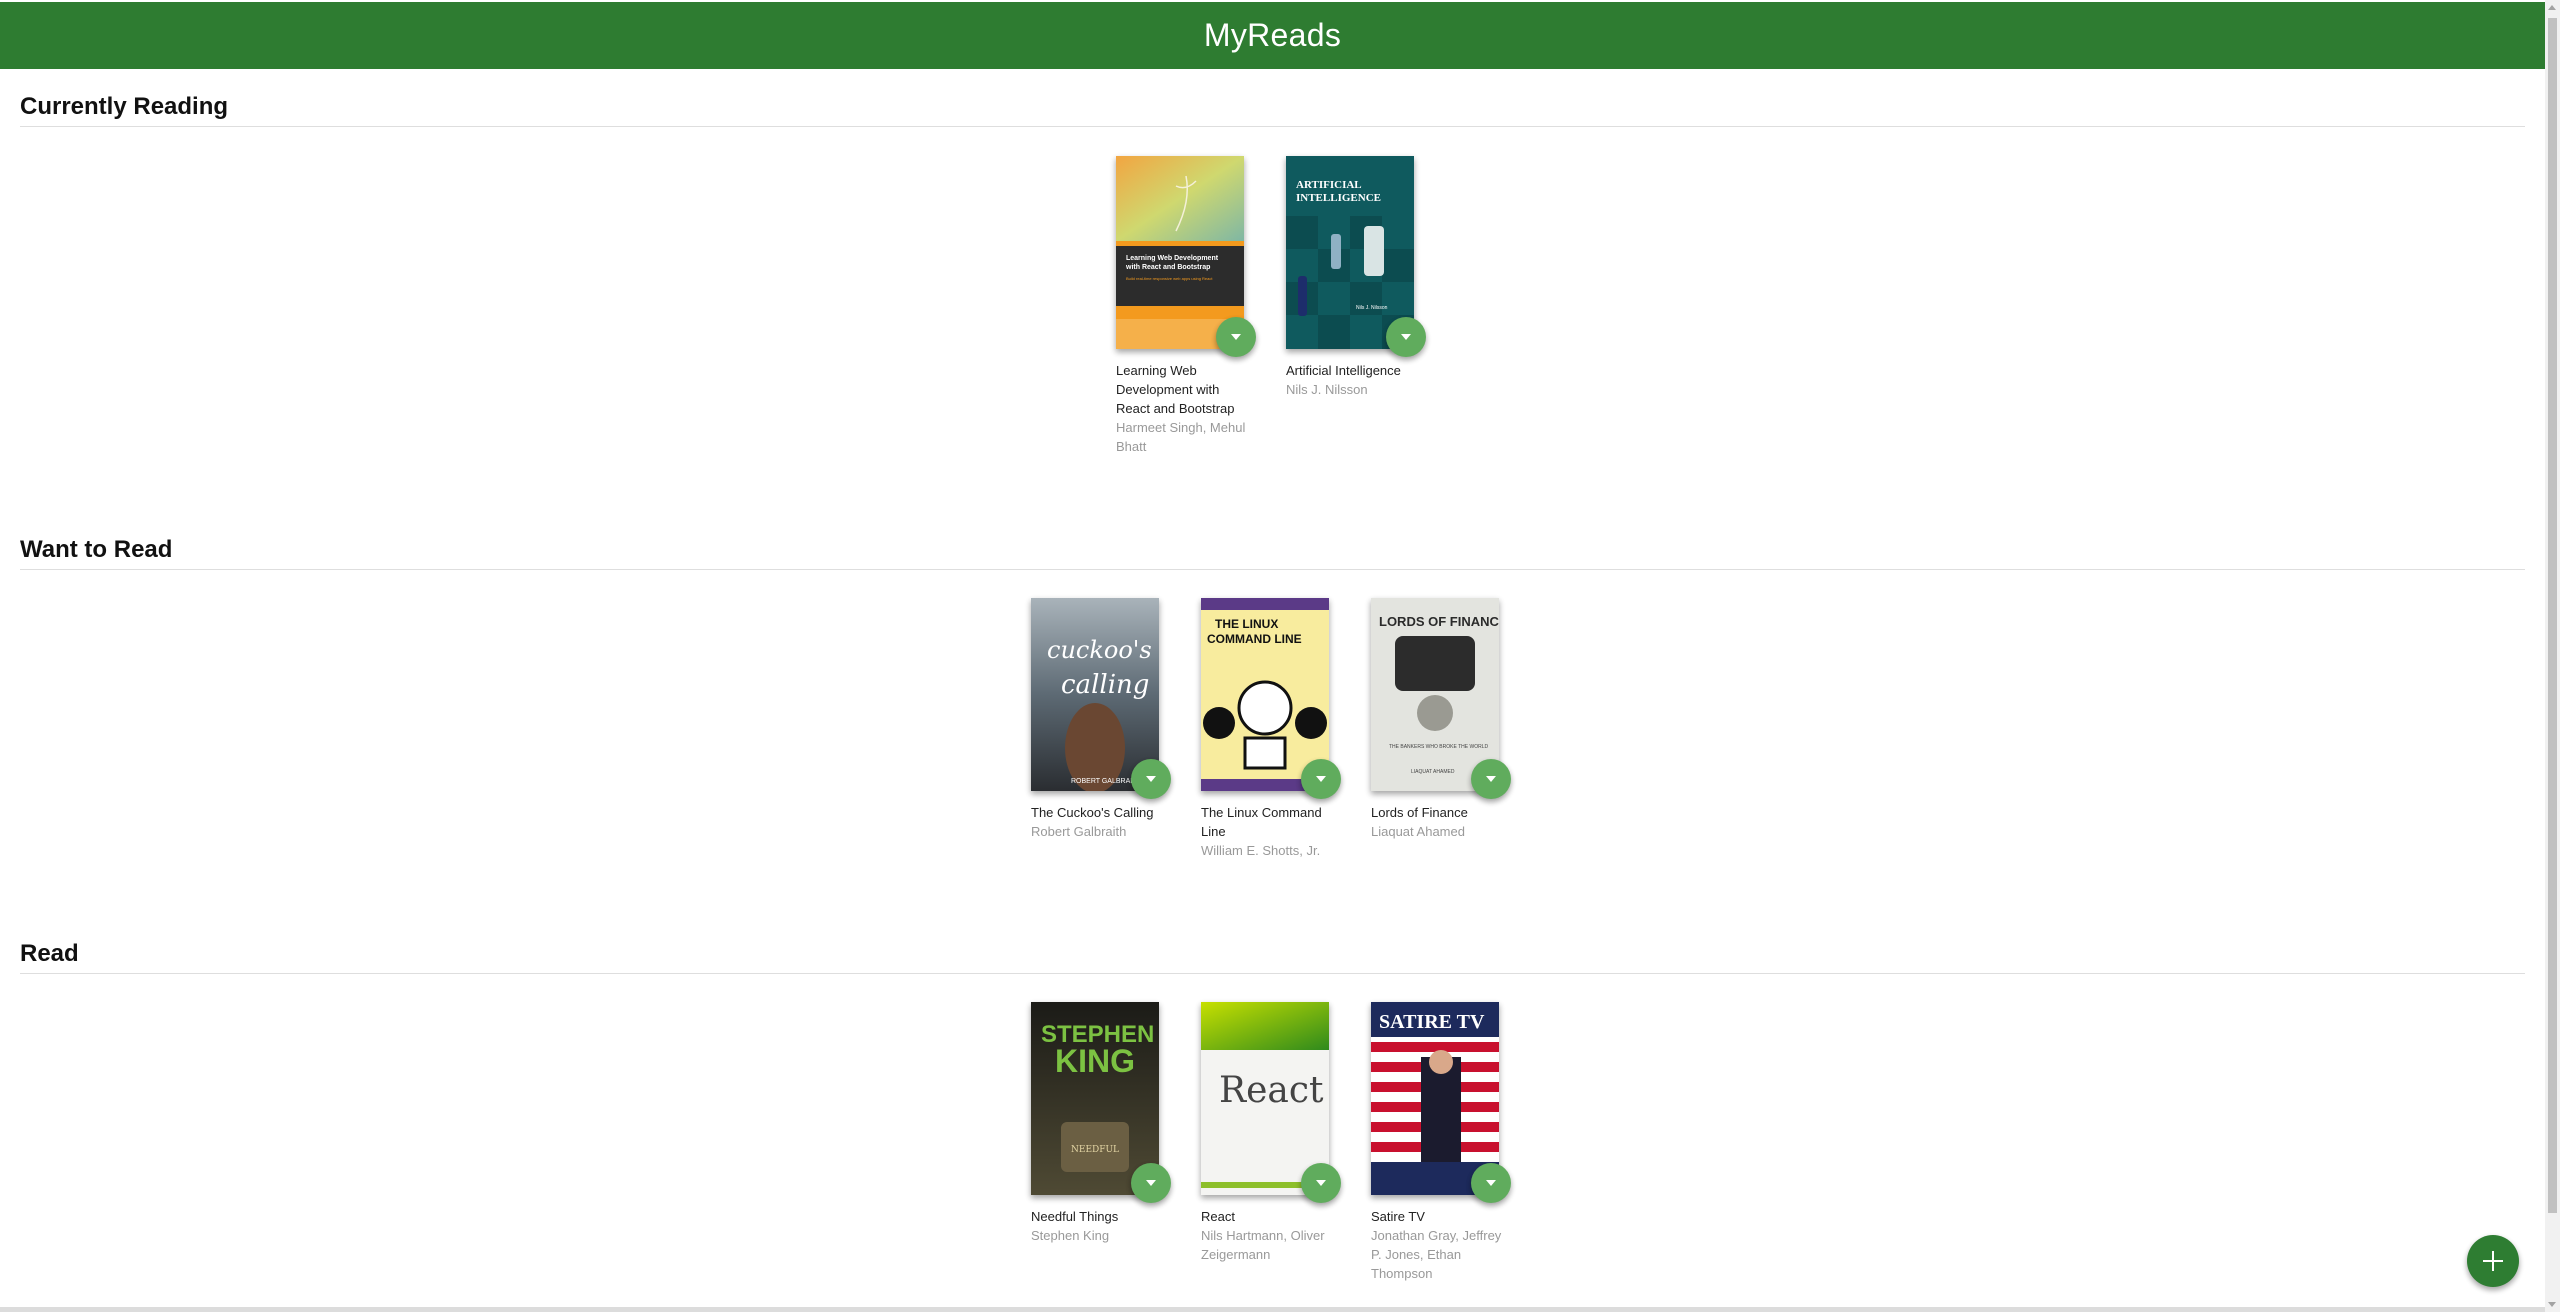 The height and width of the screenshot is (1312, 2560). What do you see at coordinates (2552, 7) in the screenshot?
I see `scroll-up-icon` at bounding box center [2552, 7].